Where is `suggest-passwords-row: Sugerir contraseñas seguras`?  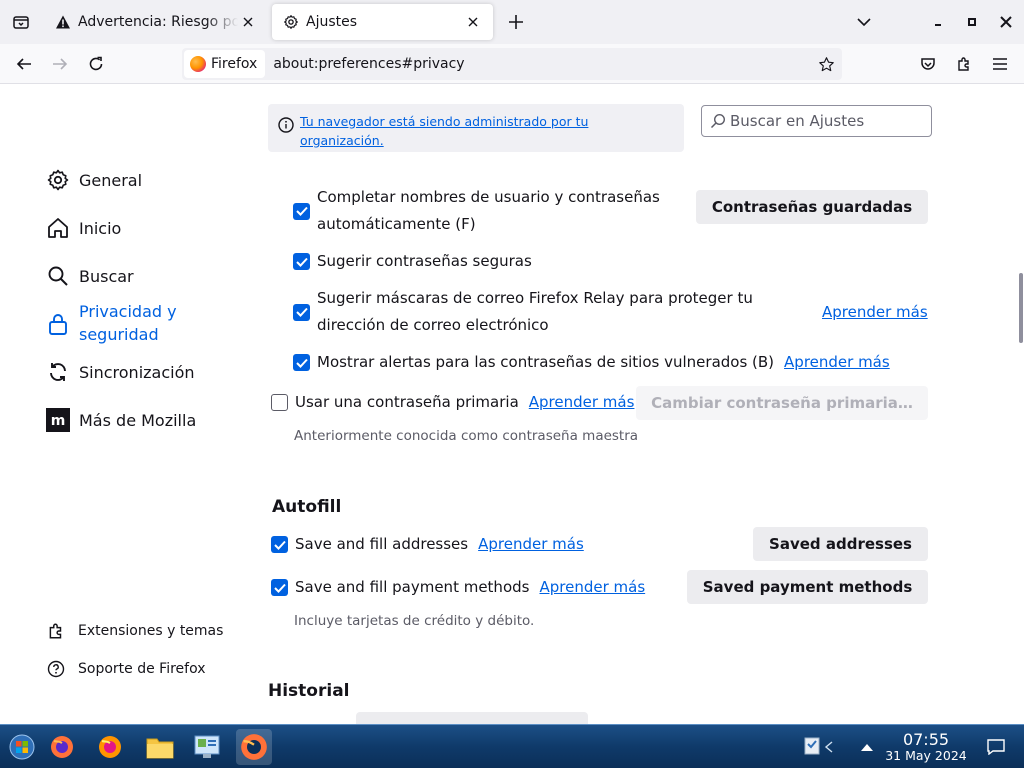
suggest-passwords-row: Sugerir contraseñas seguras is located at coordinates (412, 261).